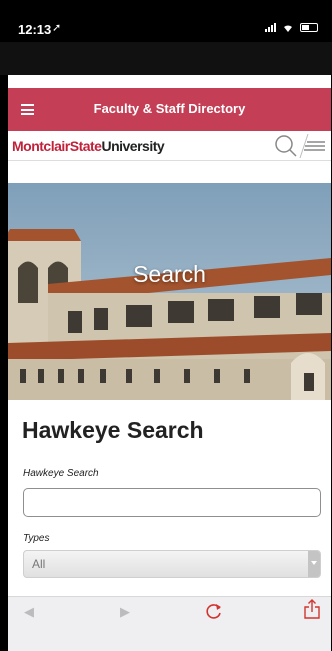 The height and width of the screenshot is (651, 332). What do you see at coordinates (166, 58) in the screenshot?
I see `browser-top-strip` at bounding box center [166, 58].